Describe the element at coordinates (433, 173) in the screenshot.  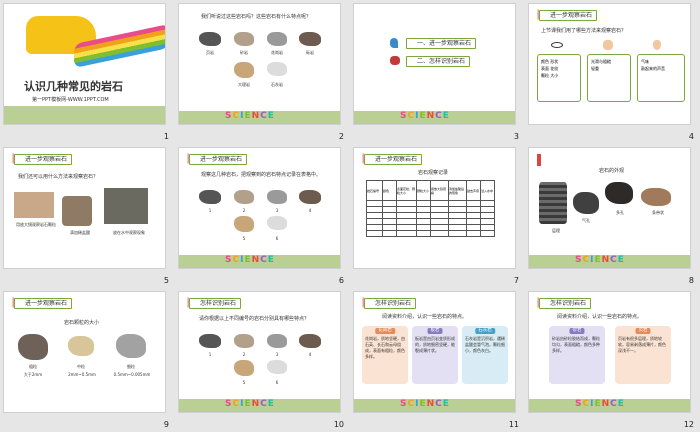
I see `table-title: 岩石观察记录` at that location.